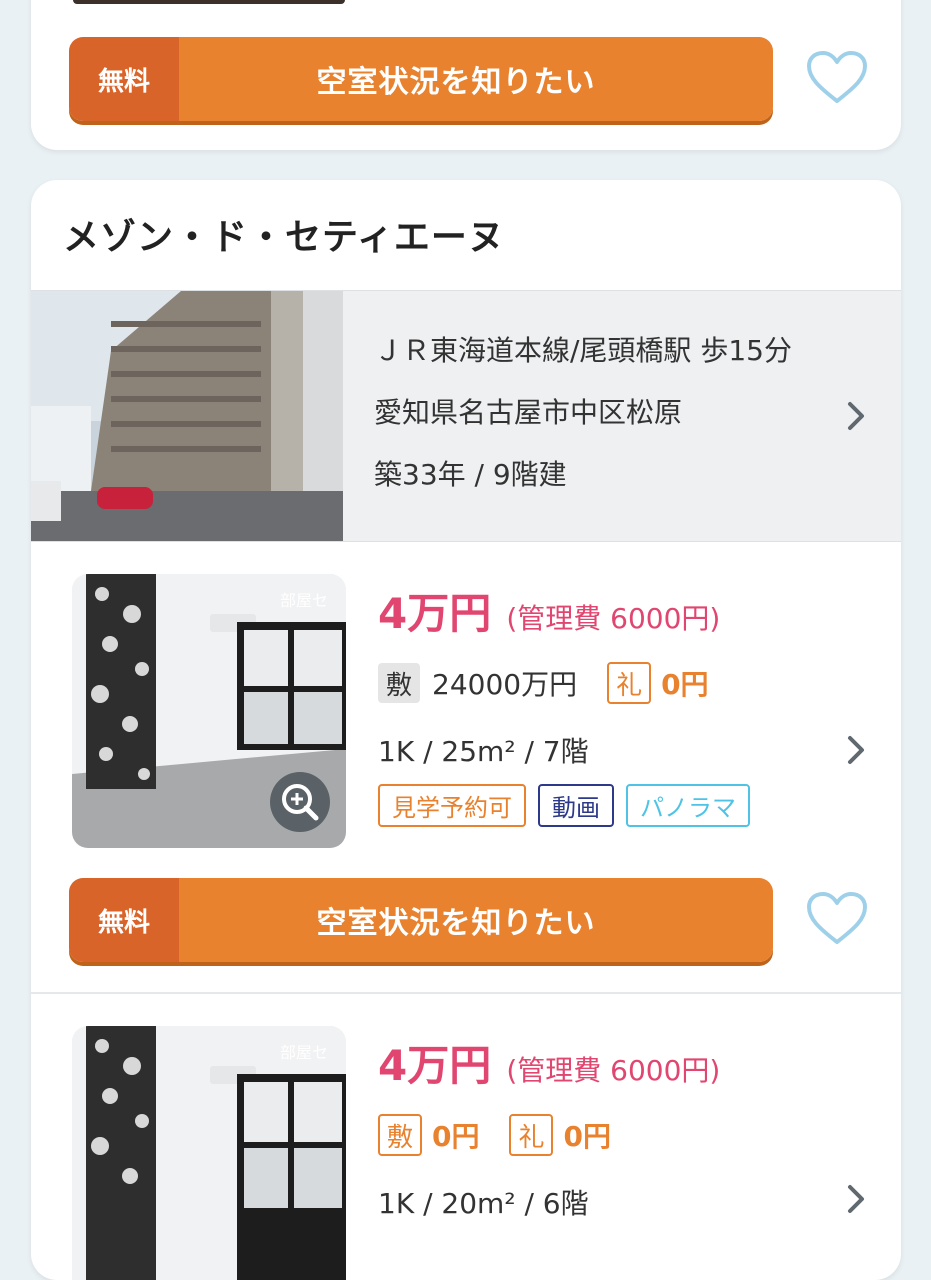 Image resolution: width=931 pixels, height=1280 pixels. What do you see at coordinates (483, 1203) in the screenshot?
I see `room-spec: 1K / 20m² / 6階` at bounding box center [483, 1203].